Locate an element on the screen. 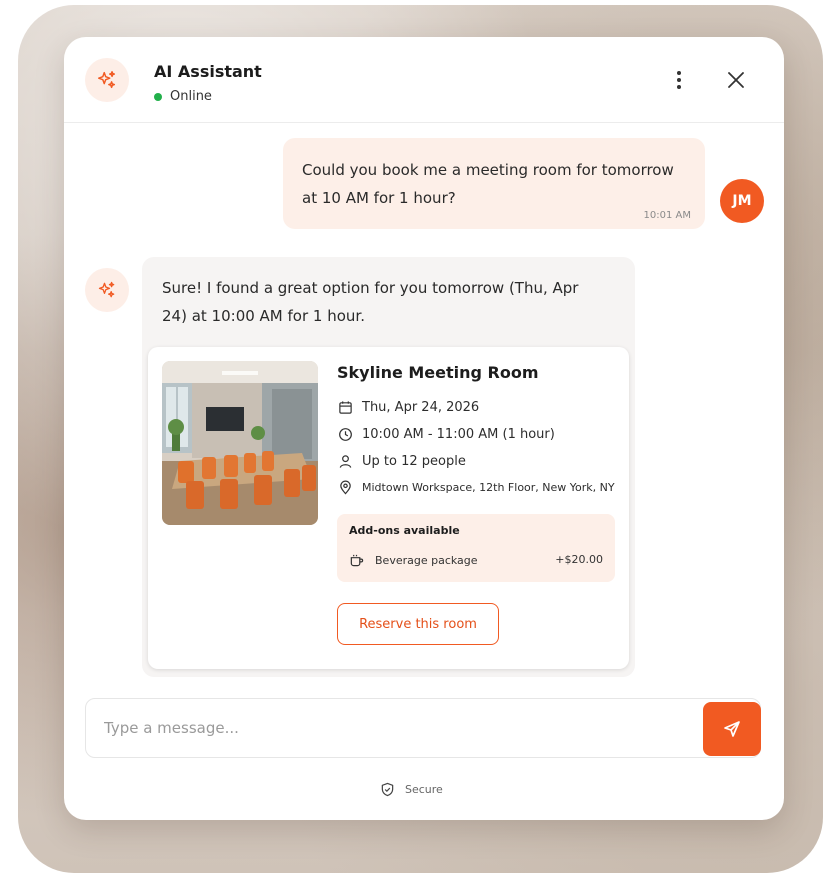 This screenshot has height=874, width=833. user-avatar: JM is located at coordinates (742, 201).